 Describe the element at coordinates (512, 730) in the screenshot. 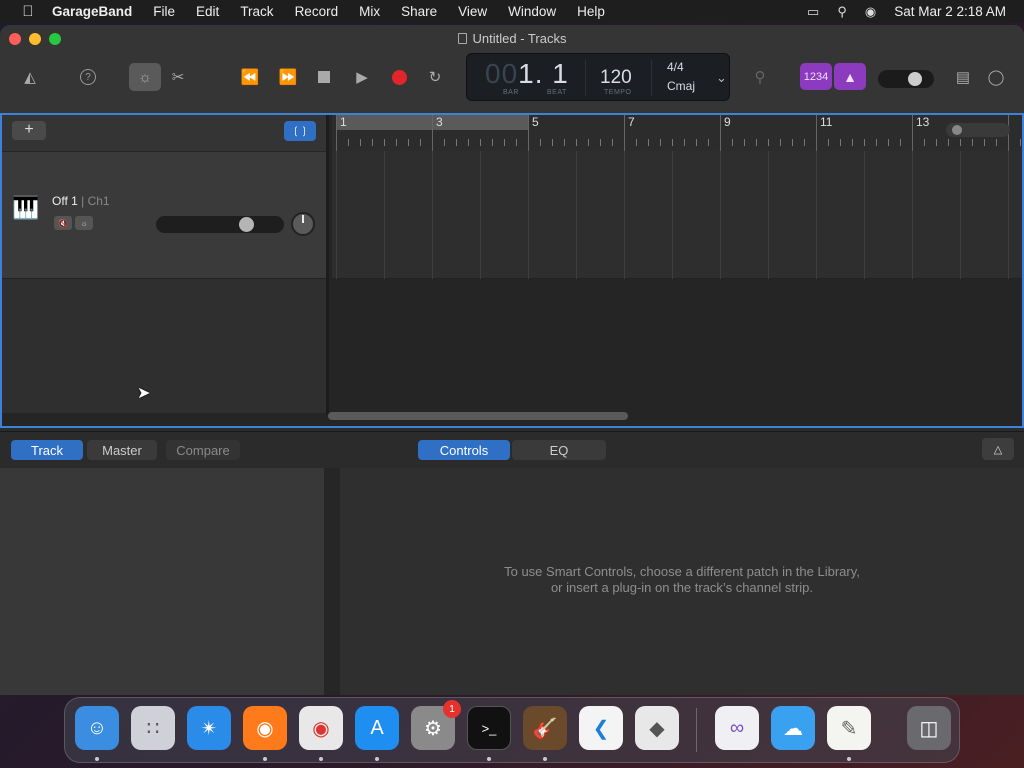

I see `dock: ☺ ∷ ✴ ◉ ◉ A ⚙ 1 >_ 🎸 ❮ ◆ ∞ ☁ ✎ ◫` at that location.